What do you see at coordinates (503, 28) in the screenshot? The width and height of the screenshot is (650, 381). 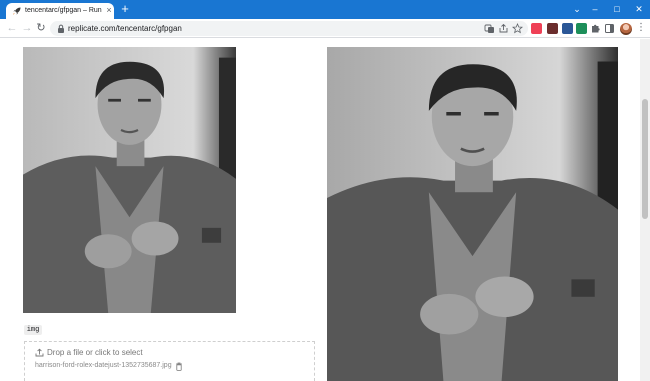 I see `share-icon` at bounding box center [503, 28].